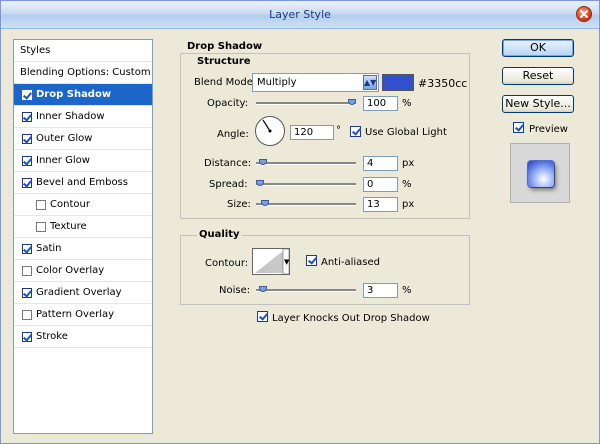 This screenshot has width=600, height=444. Describe the element at coordinates (352, 102) in the screenshot. I see `opacity-slider-thumb` at that location.